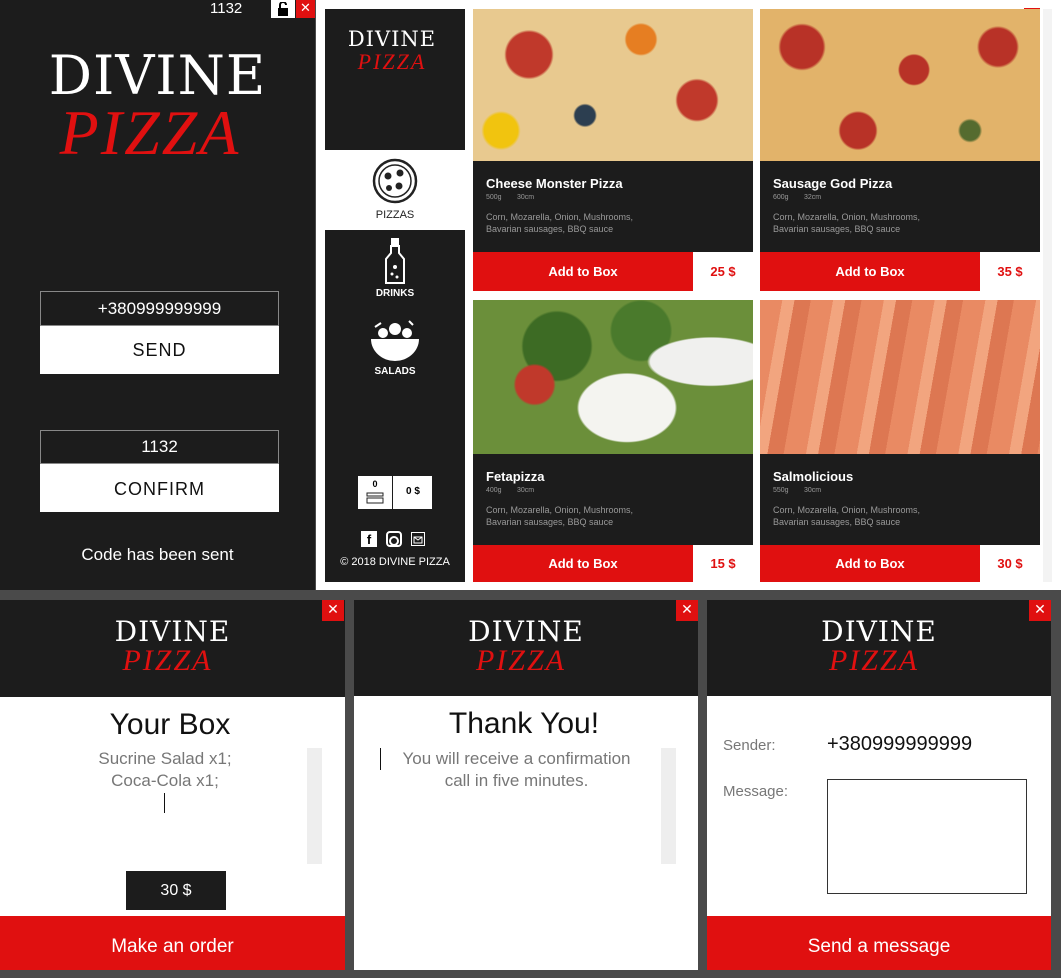 The width and height of the screenshot is (1061, 978). Describe the element at coordinates (723, 563) in the screenshot. I see `product-price: 15 $` at that location.